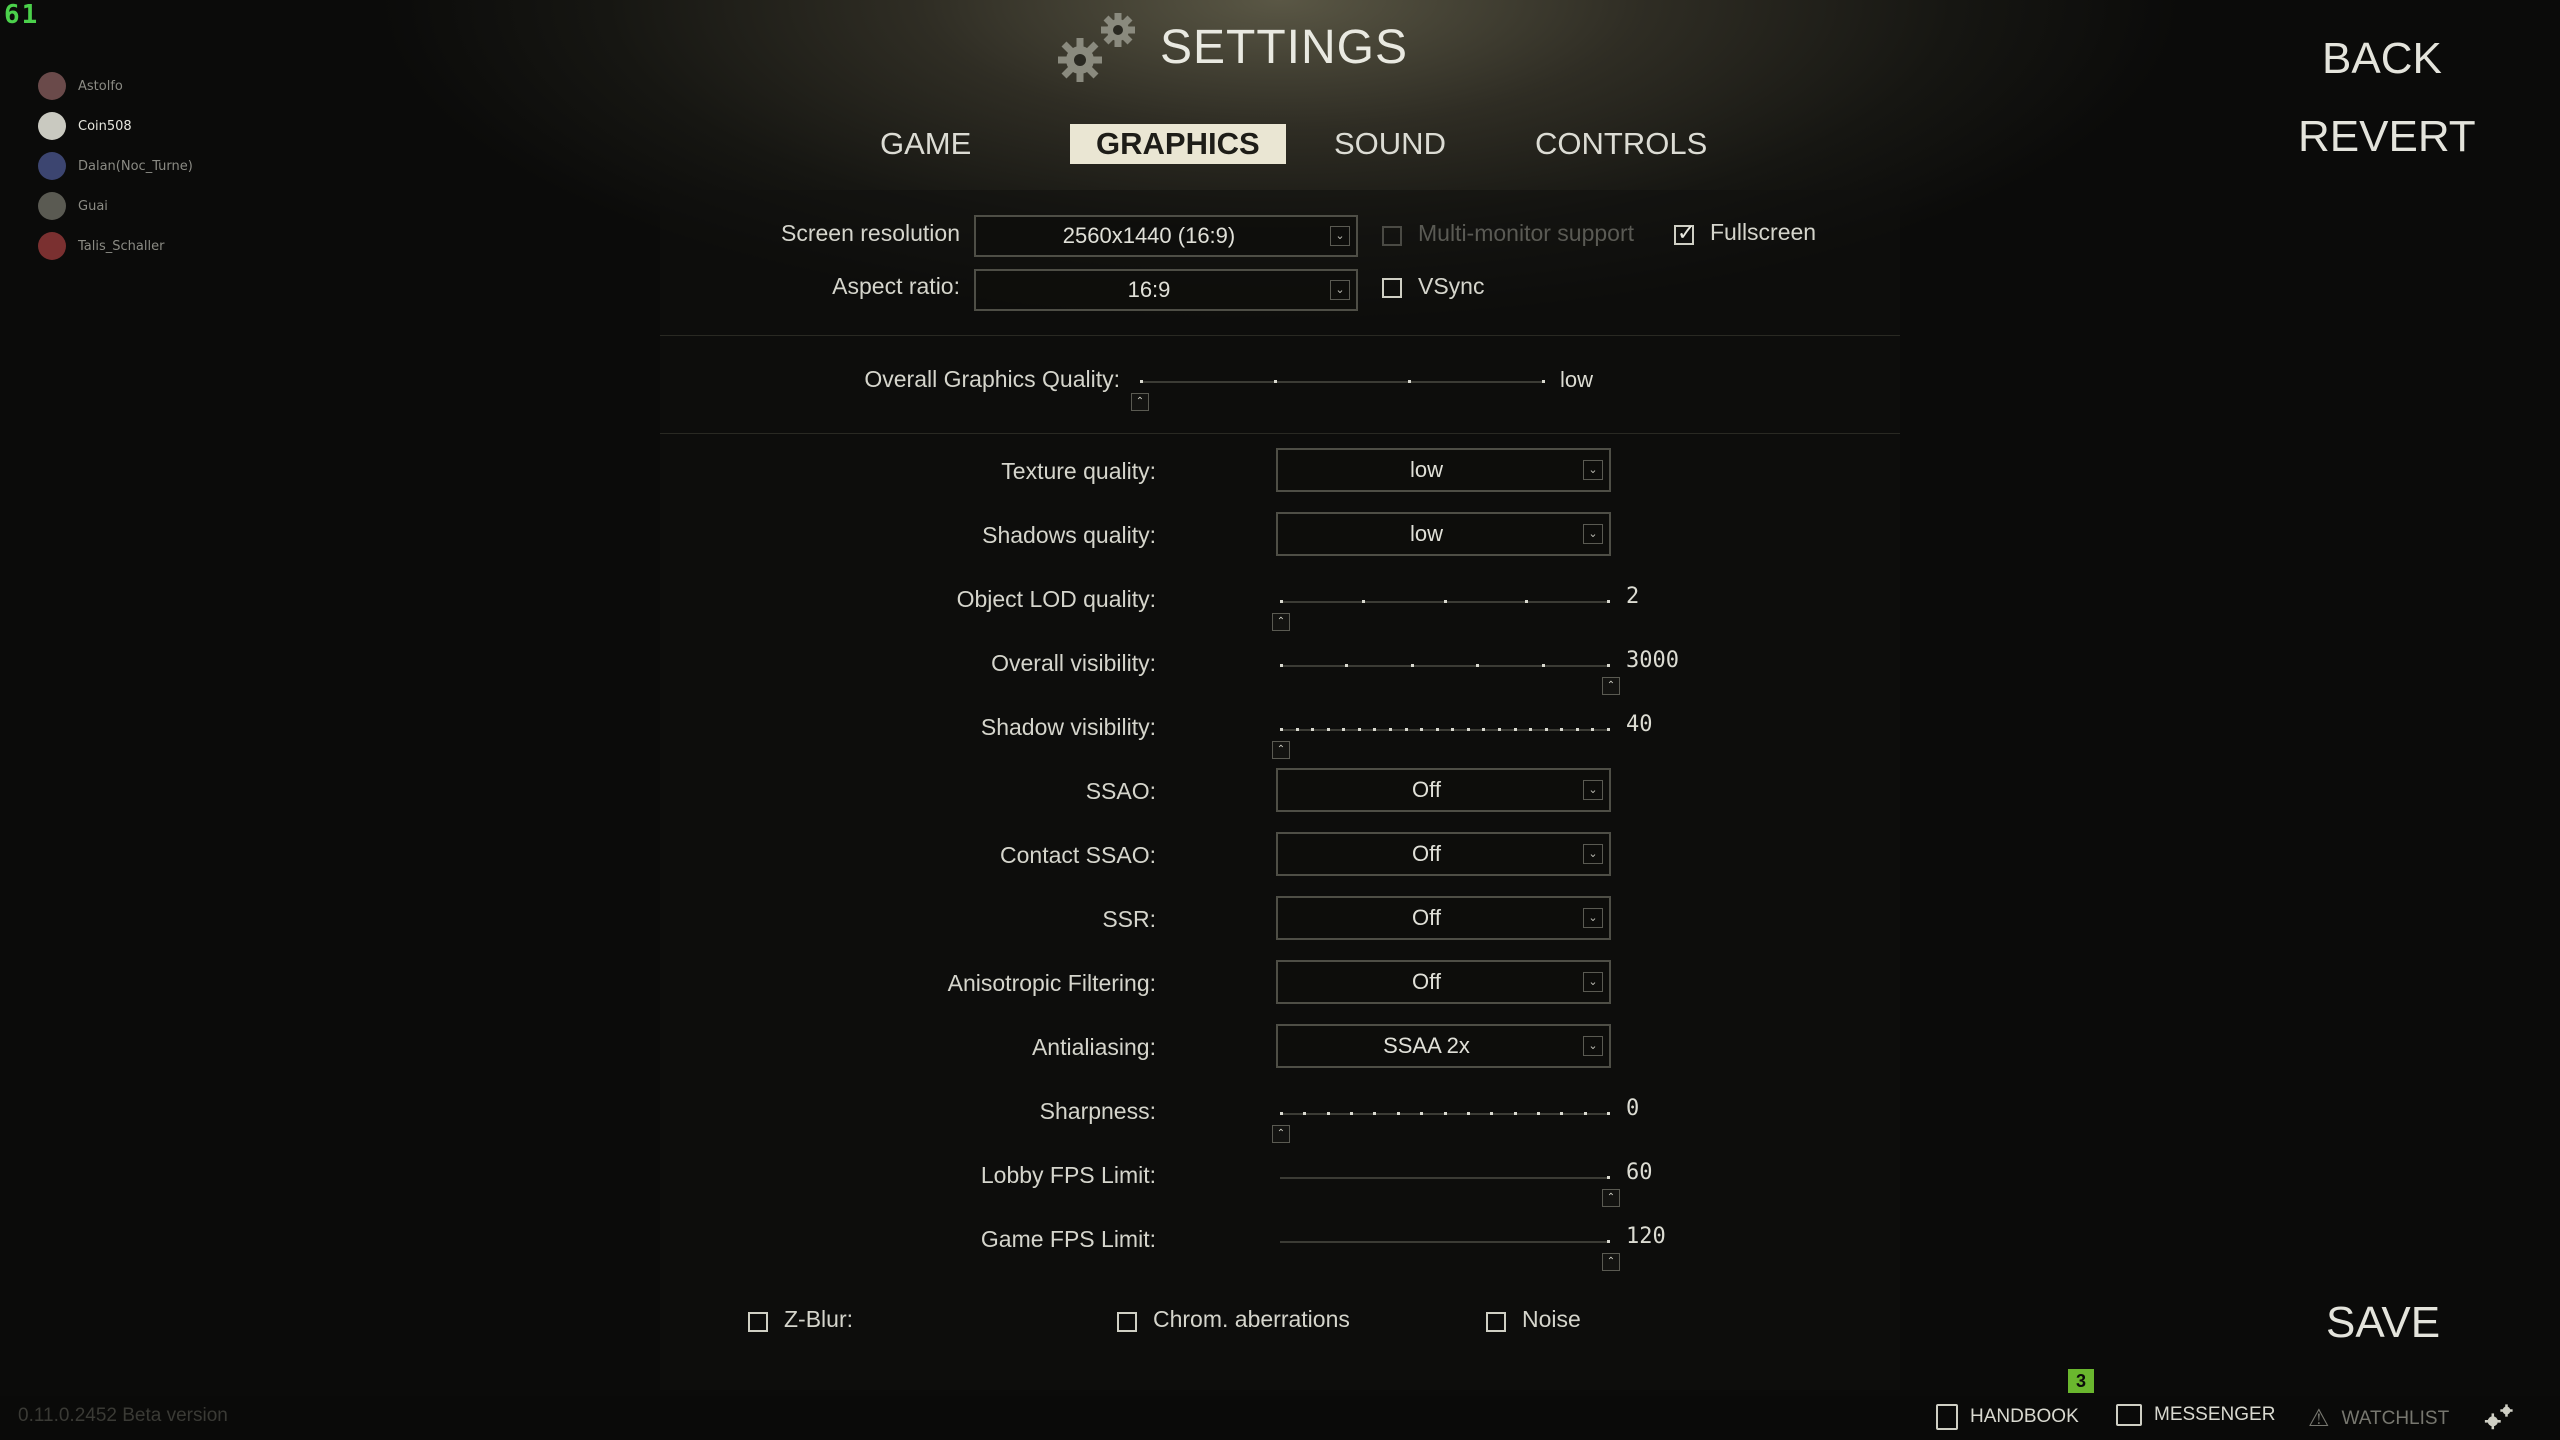 The height and width of the screenshot is (1440, 2560). I want to click on lobby-fps-slider, so click(1445, 1177).